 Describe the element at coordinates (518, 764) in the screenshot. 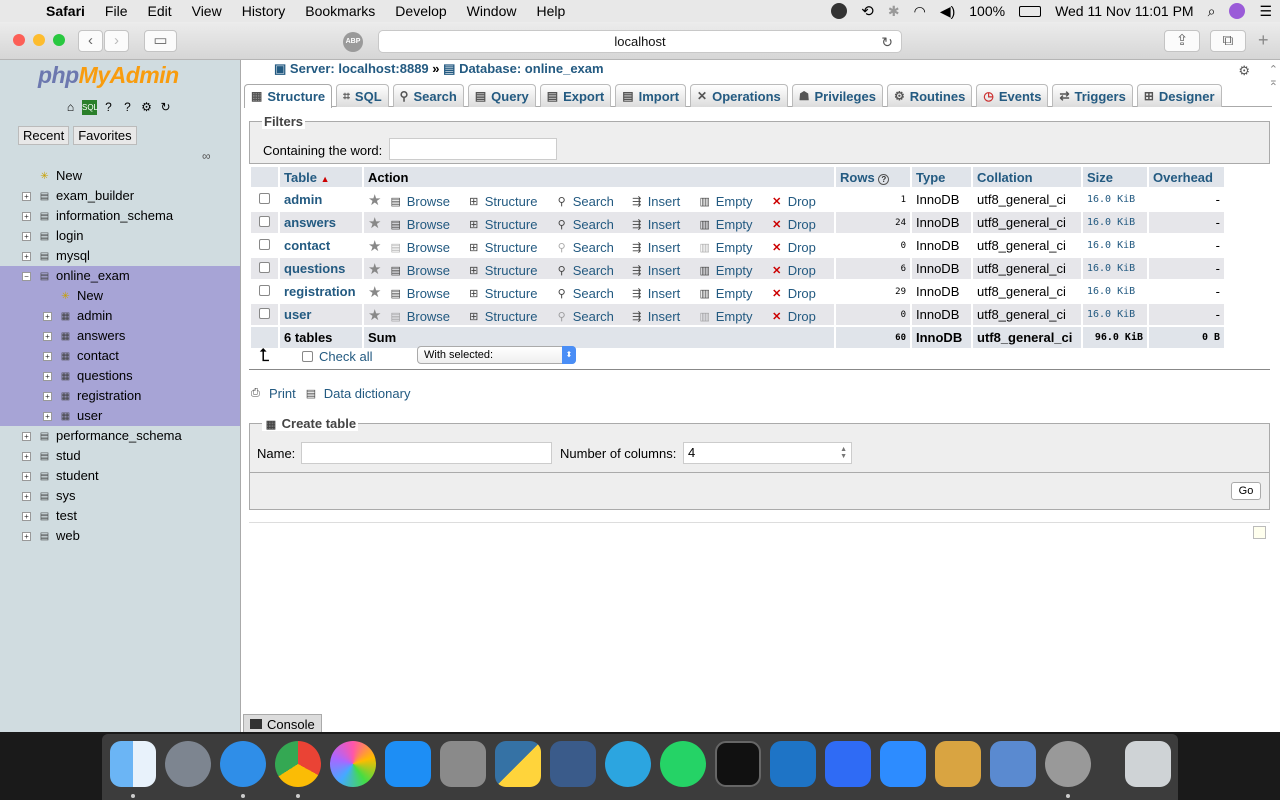

I see `python-icon` at that location.